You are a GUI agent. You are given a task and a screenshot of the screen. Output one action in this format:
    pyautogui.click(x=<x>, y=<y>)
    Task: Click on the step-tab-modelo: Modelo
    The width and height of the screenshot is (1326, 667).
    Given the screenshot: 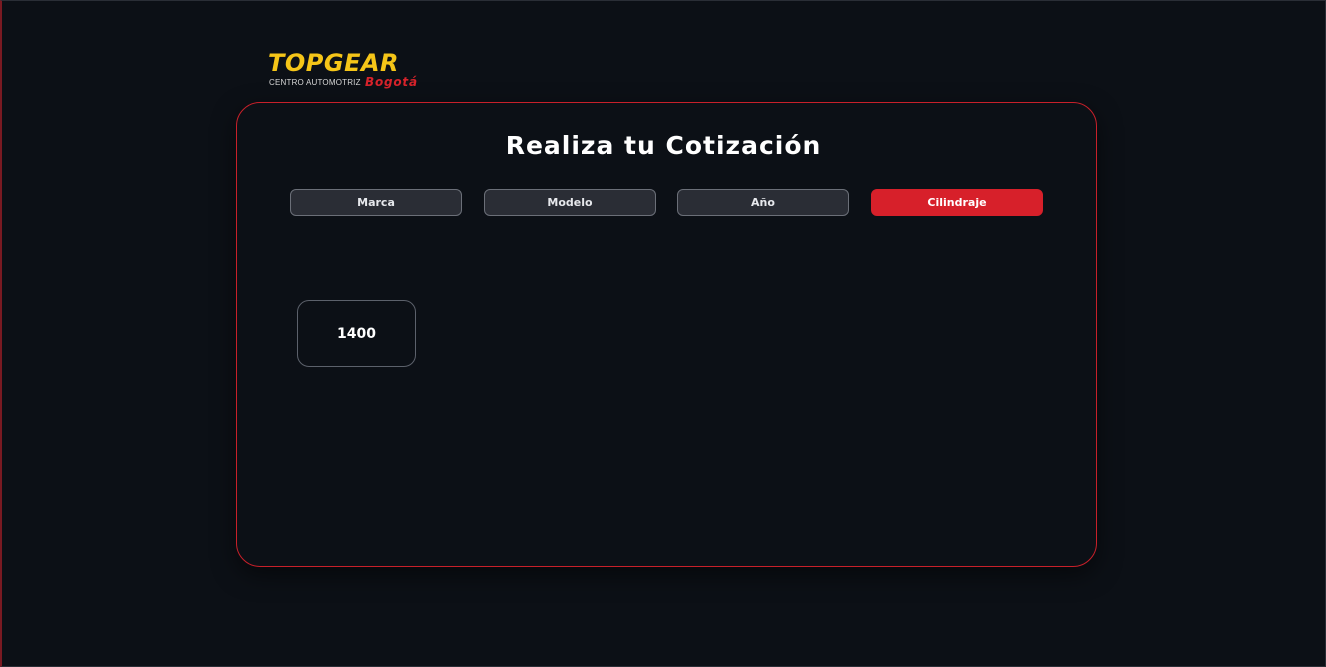 What is the action you would take?
    pyautogui.click(x=570, y=202)
    